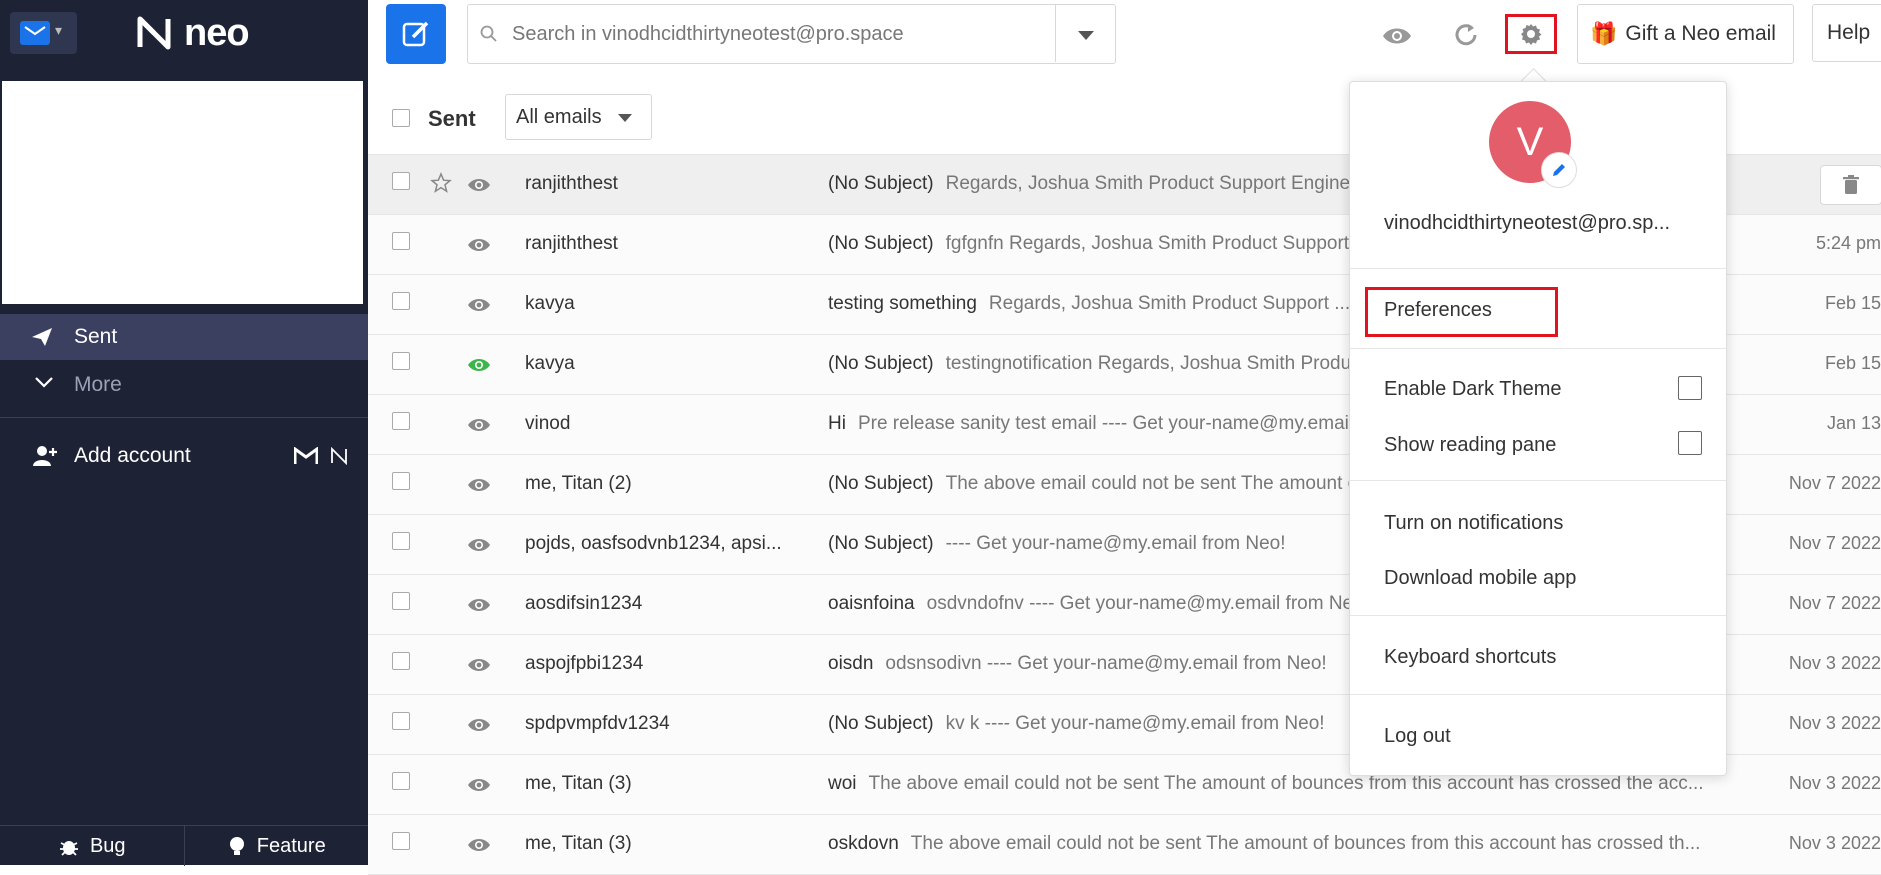 This screenshot has width=1881, height=875. What do you see at coordinates (1470, 657) in the screenshot?
I see `menu-item-keyboard-shortcuts: Keyboard shortcuts` at bounding box center [1470, 657].